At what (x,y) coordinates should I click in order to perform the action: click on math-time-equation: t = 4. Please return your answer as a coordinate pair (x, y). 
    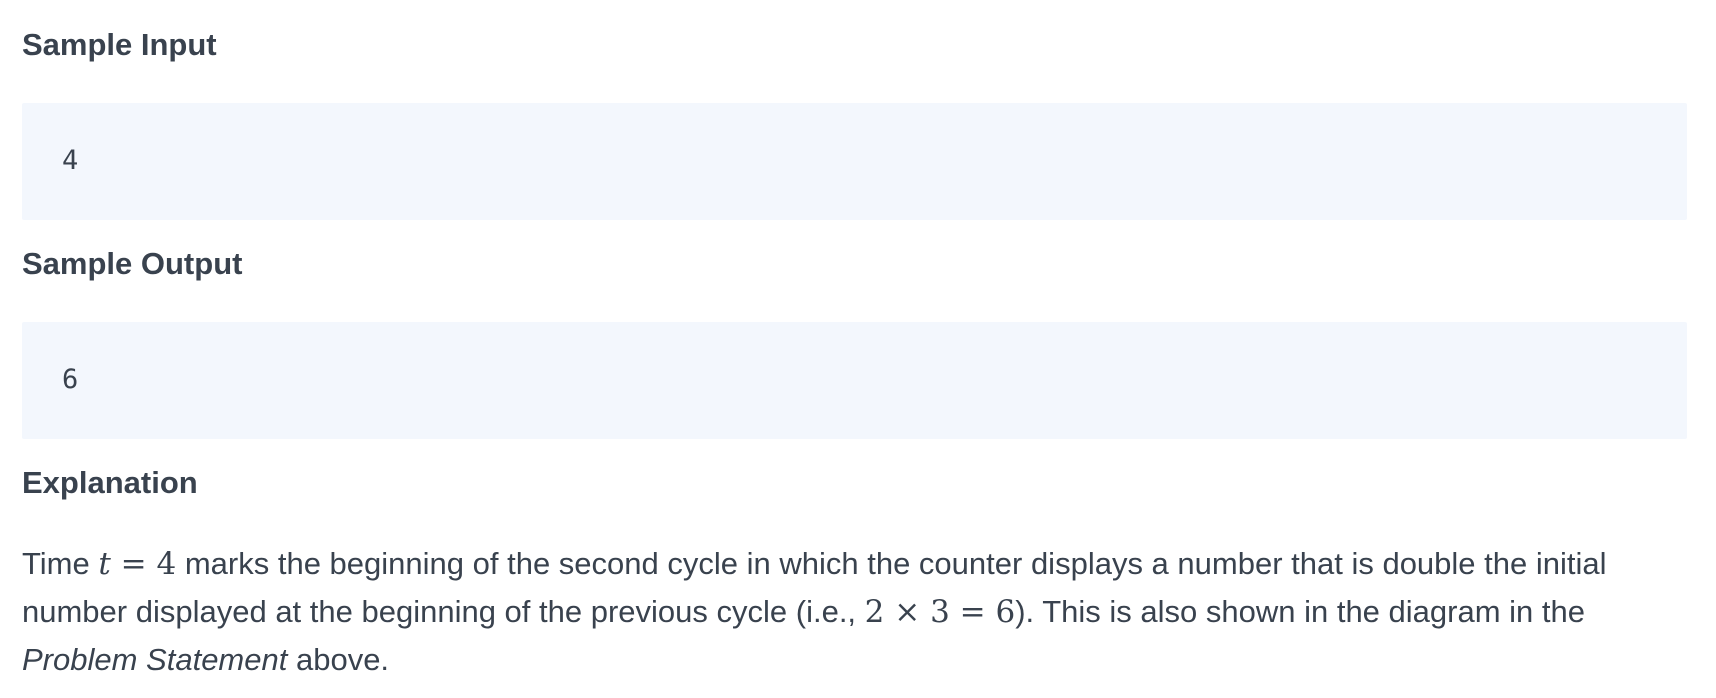
    Looking at the image, I should click on (137, 564).